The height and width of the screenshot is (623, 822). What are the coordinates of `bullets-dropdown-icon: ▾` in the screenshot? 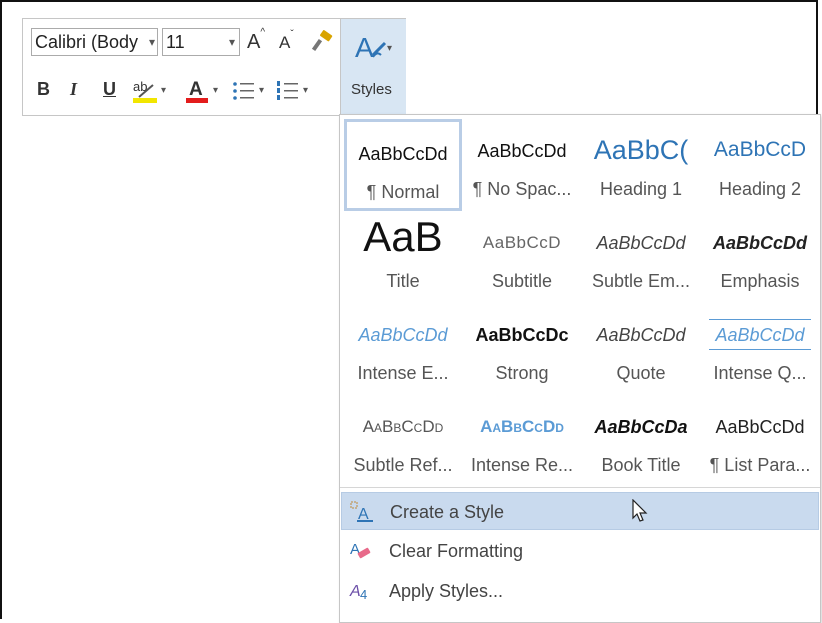 It's located at (261, 90).